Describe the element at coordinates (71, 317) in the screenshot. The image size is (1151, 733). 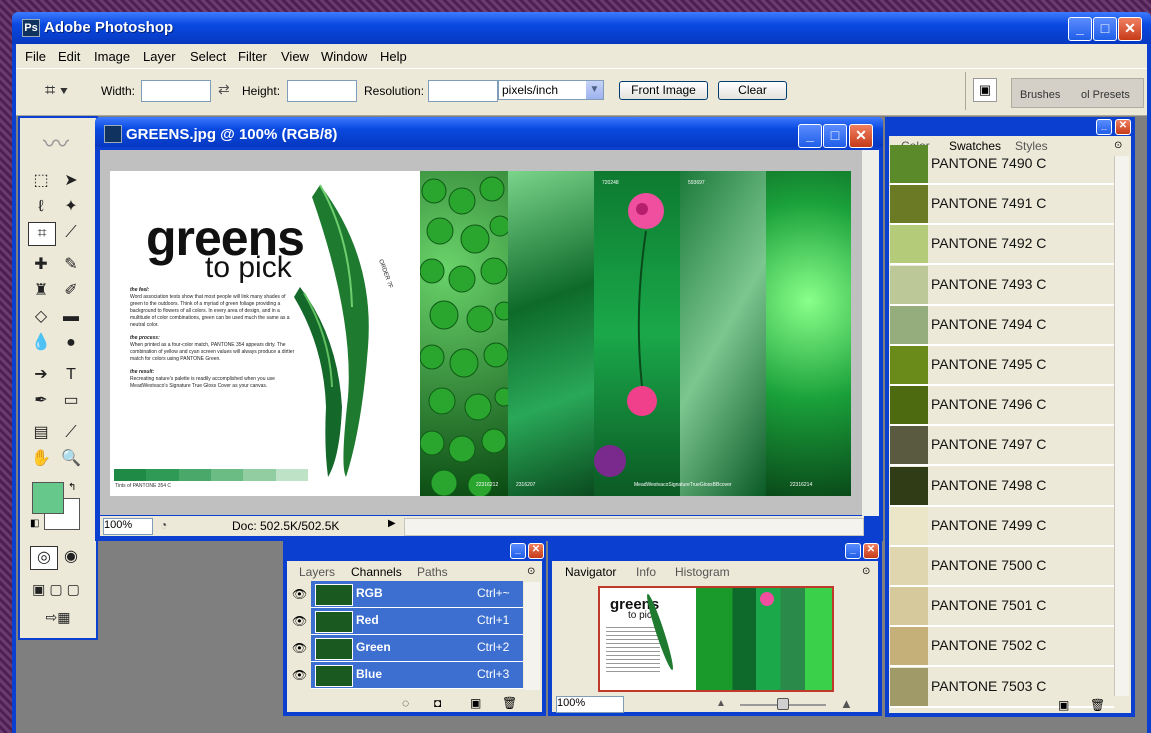
I see `gradient-tool-icon: ▬` at that location.